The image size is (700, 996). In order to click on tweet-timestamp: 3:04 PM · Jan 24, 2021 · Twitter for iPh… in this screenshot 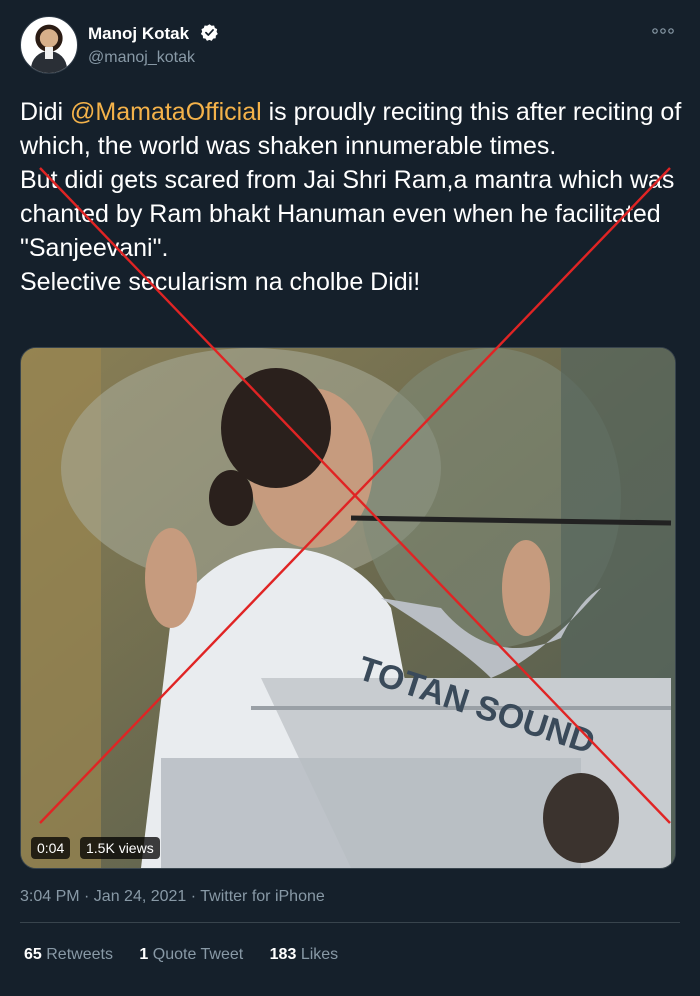, I will do `click(172, 897)`.